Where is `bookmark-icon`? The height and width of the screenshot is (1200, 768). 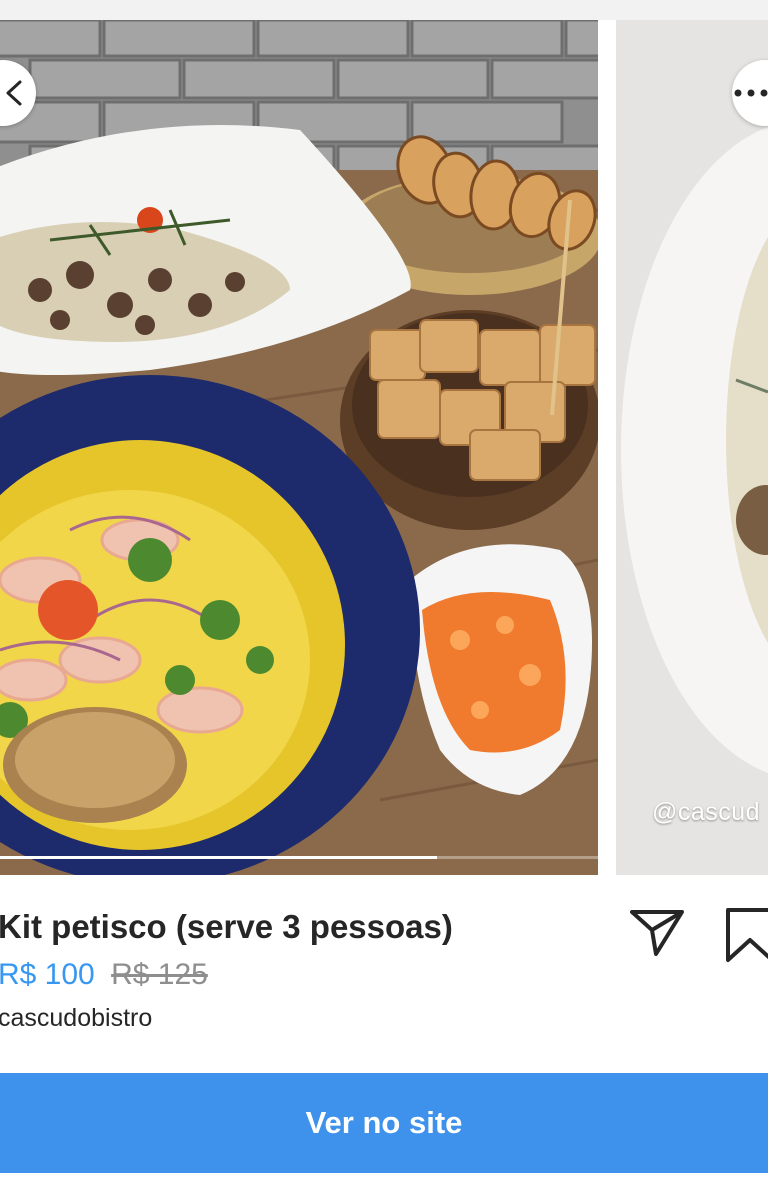
bookmark-icon is located at coordinates (747, 935).